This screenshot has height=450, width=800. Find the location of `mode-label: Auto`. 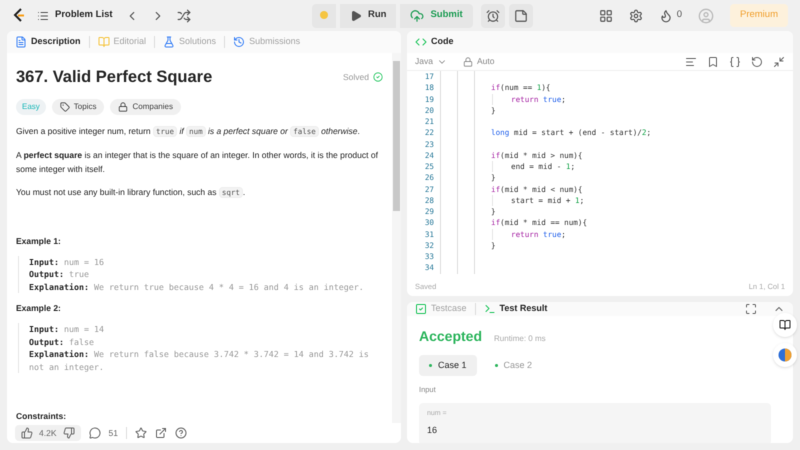

mode-label: Auto is located at coordinates (485, 61).